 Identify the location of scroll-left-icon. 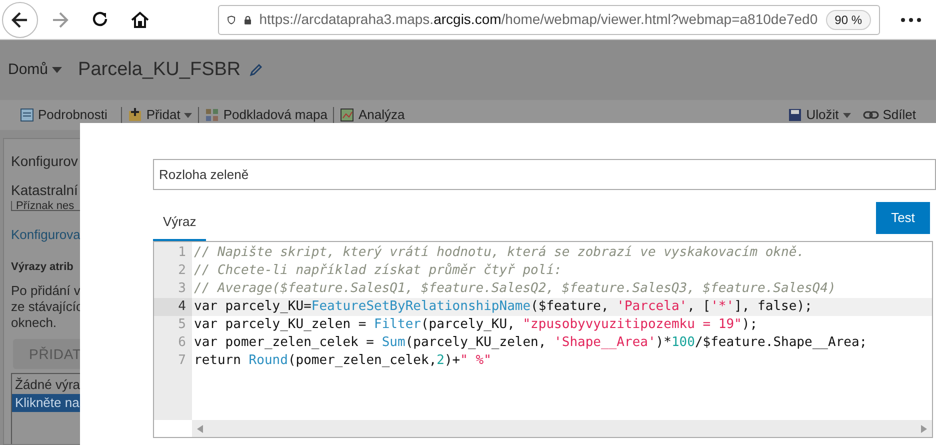
(200, 428).